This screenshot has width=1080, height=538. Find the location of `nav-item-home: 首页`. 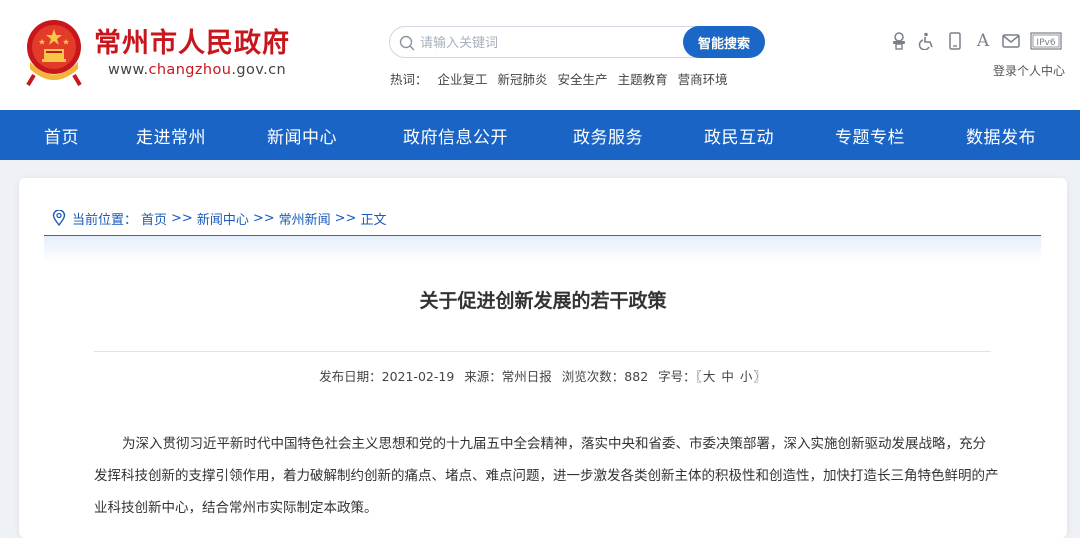

nav-item-home: 首页 is located at coordinates (61, 135).